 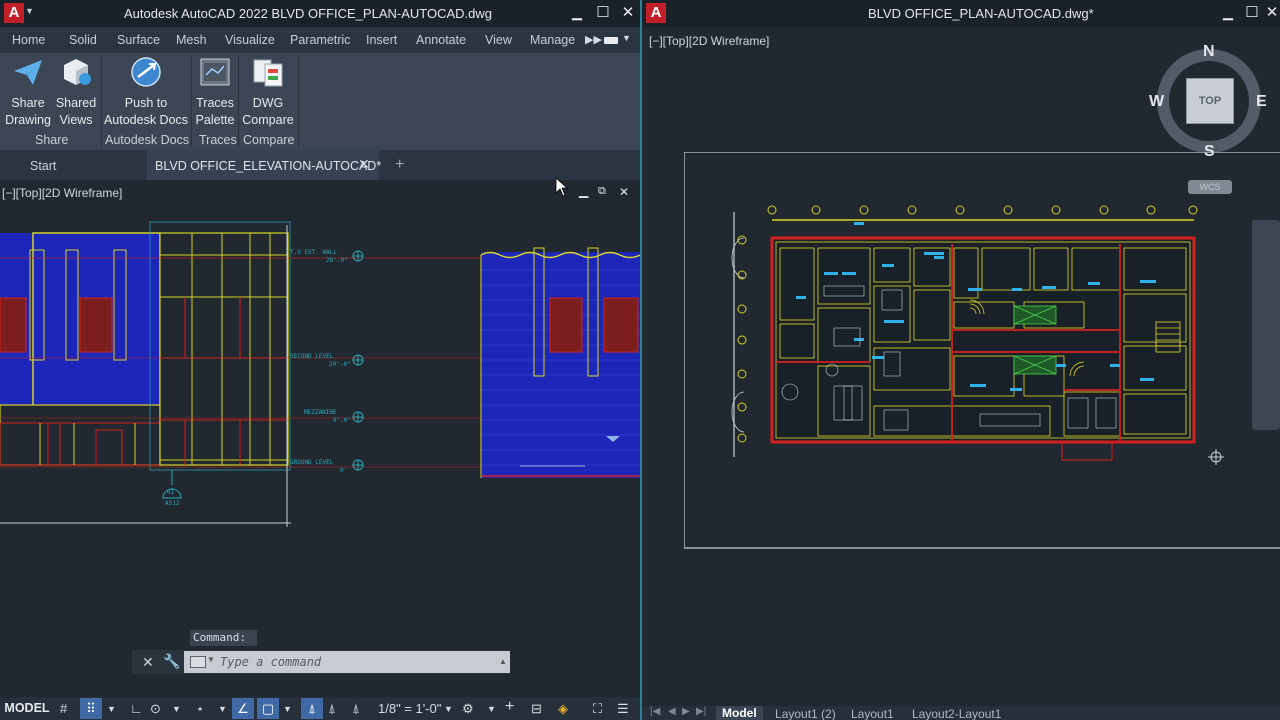 I want to click on viewport-restore-icon: ⧉, so click(x=602, y=191).